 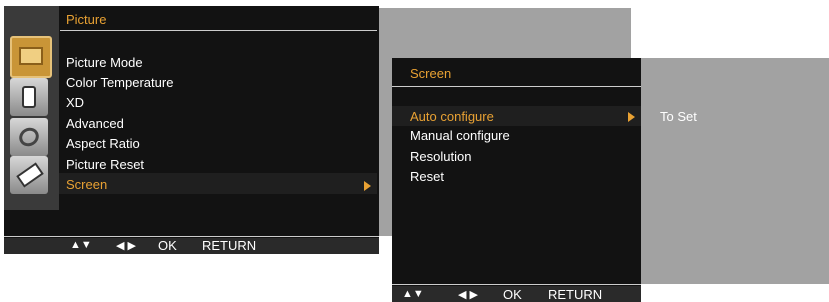 I want to click on picture-icon, so click(x=31, y=57).